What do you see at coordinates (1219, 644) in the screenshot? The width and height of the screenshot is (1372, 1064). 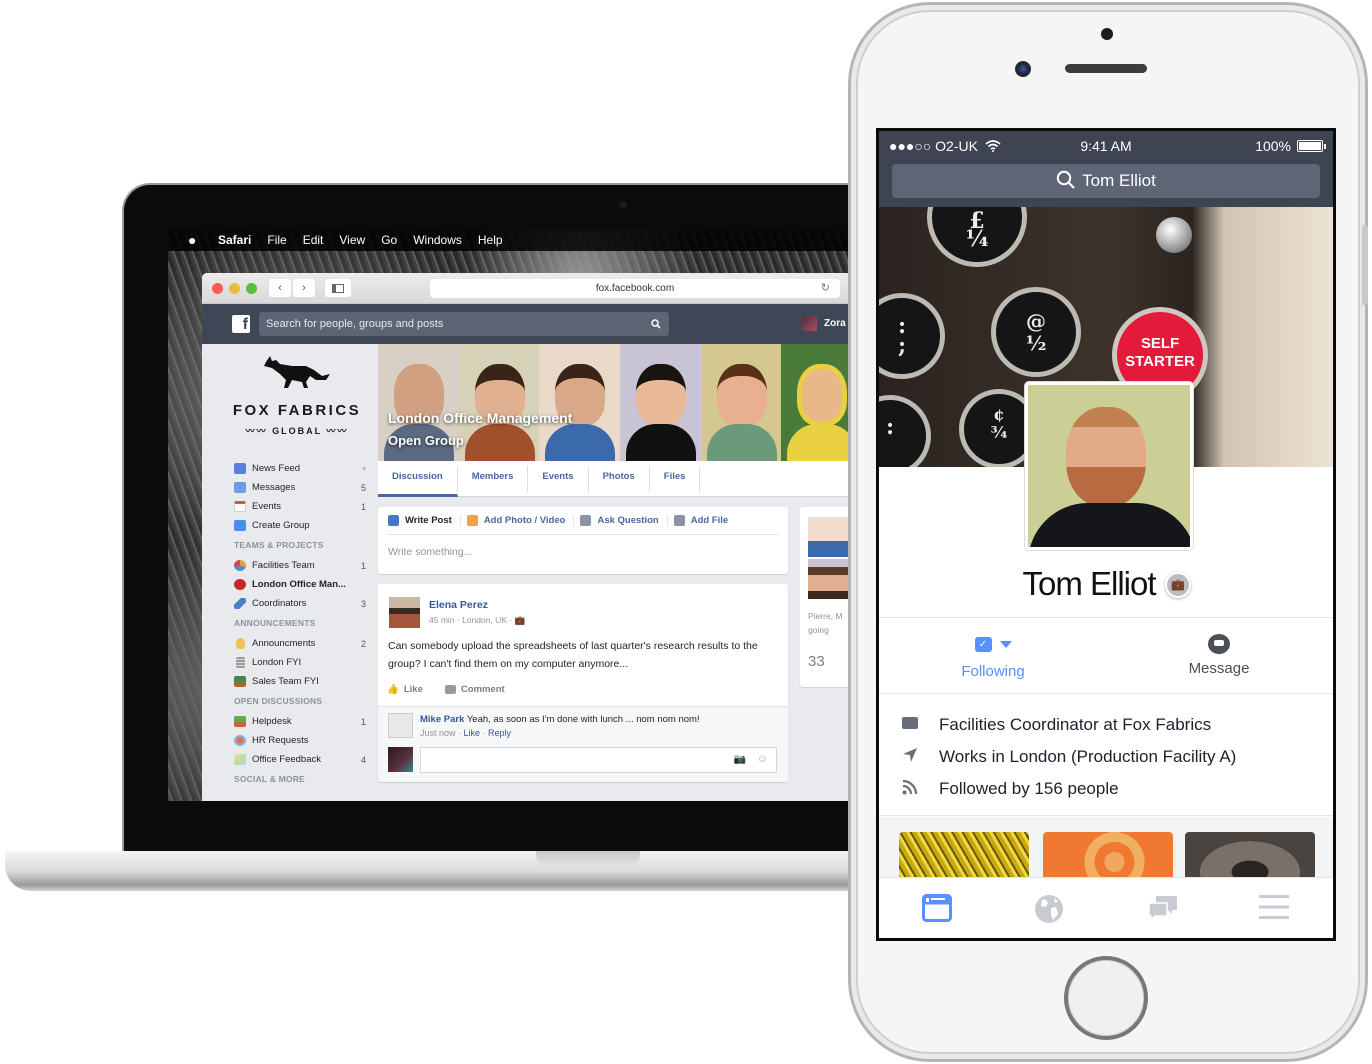 I see `message-icon` at bounding box center [1219, 644].